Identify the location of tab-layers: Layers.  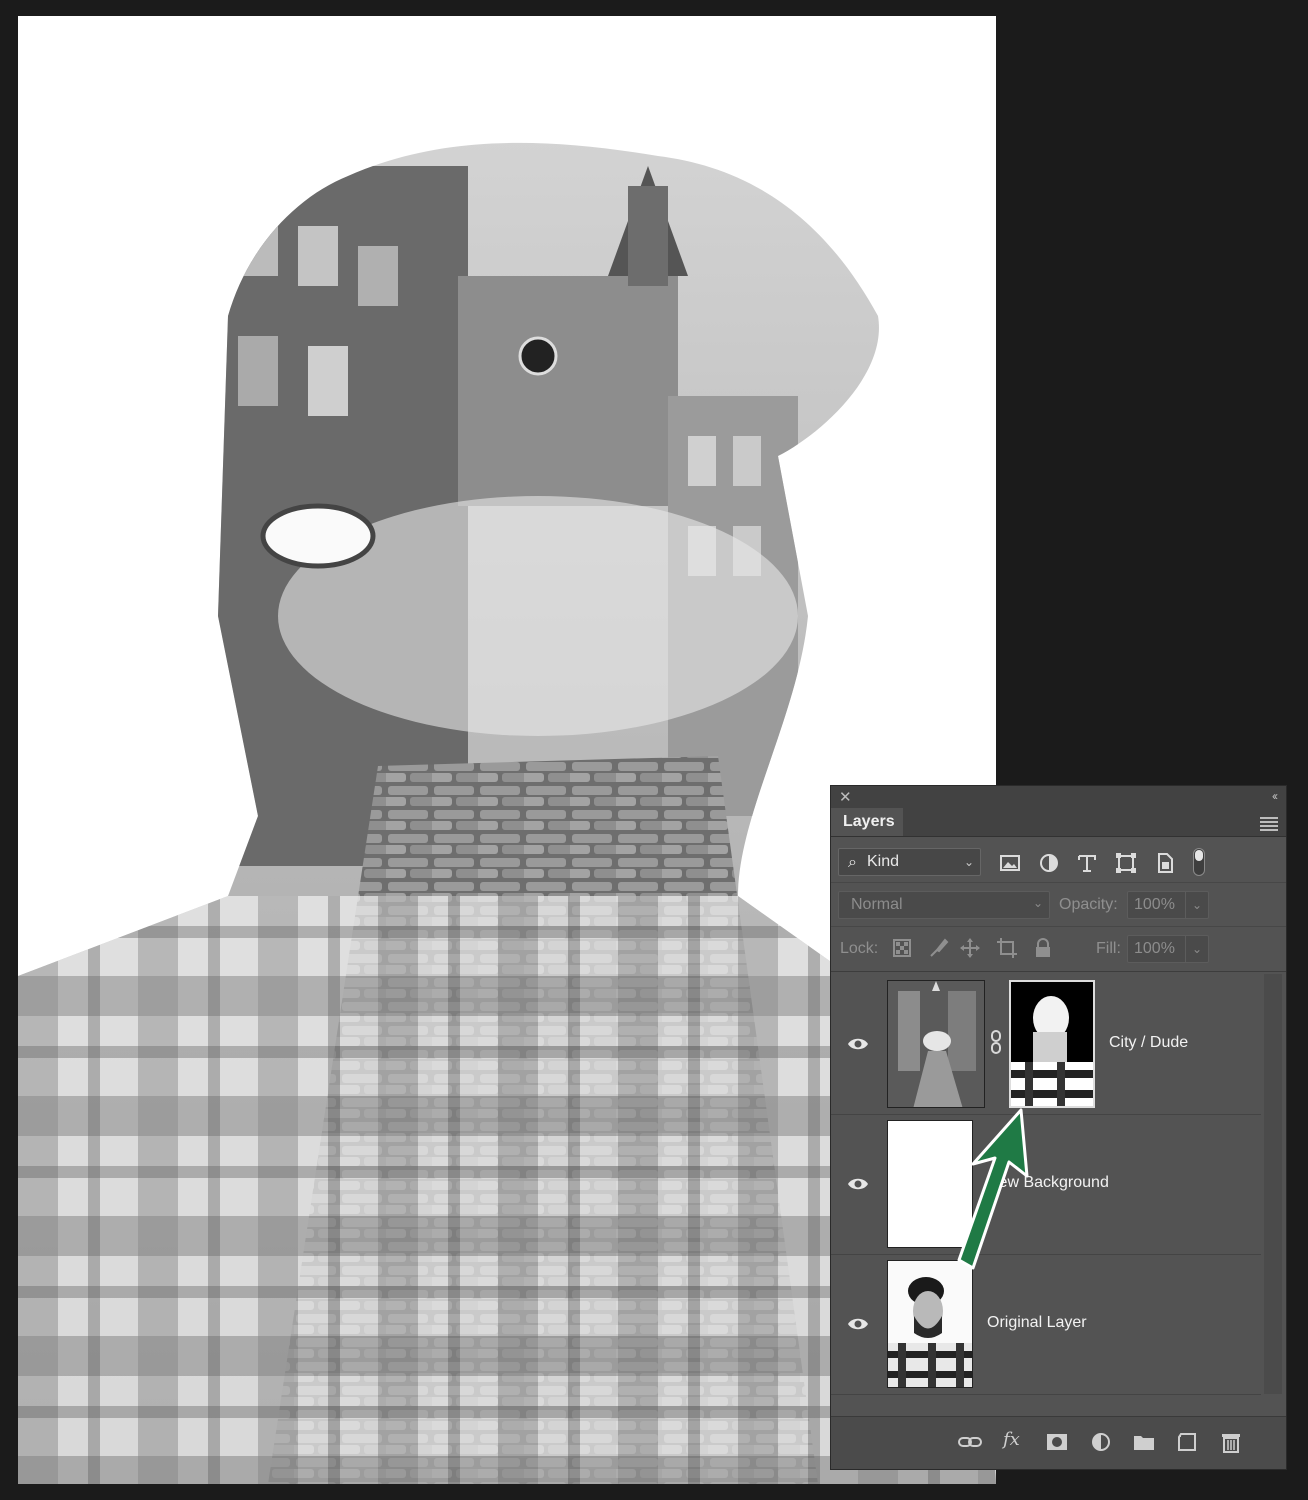
(867, 822).